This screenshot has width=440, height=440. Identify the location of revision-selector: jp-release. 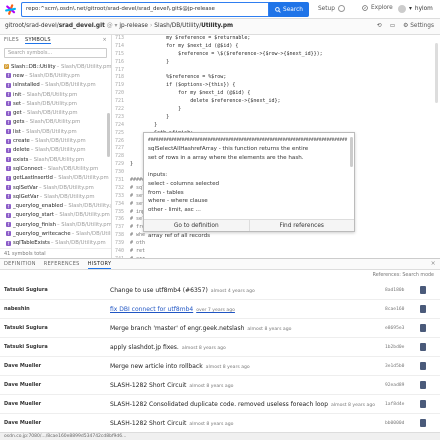
(133, 26).